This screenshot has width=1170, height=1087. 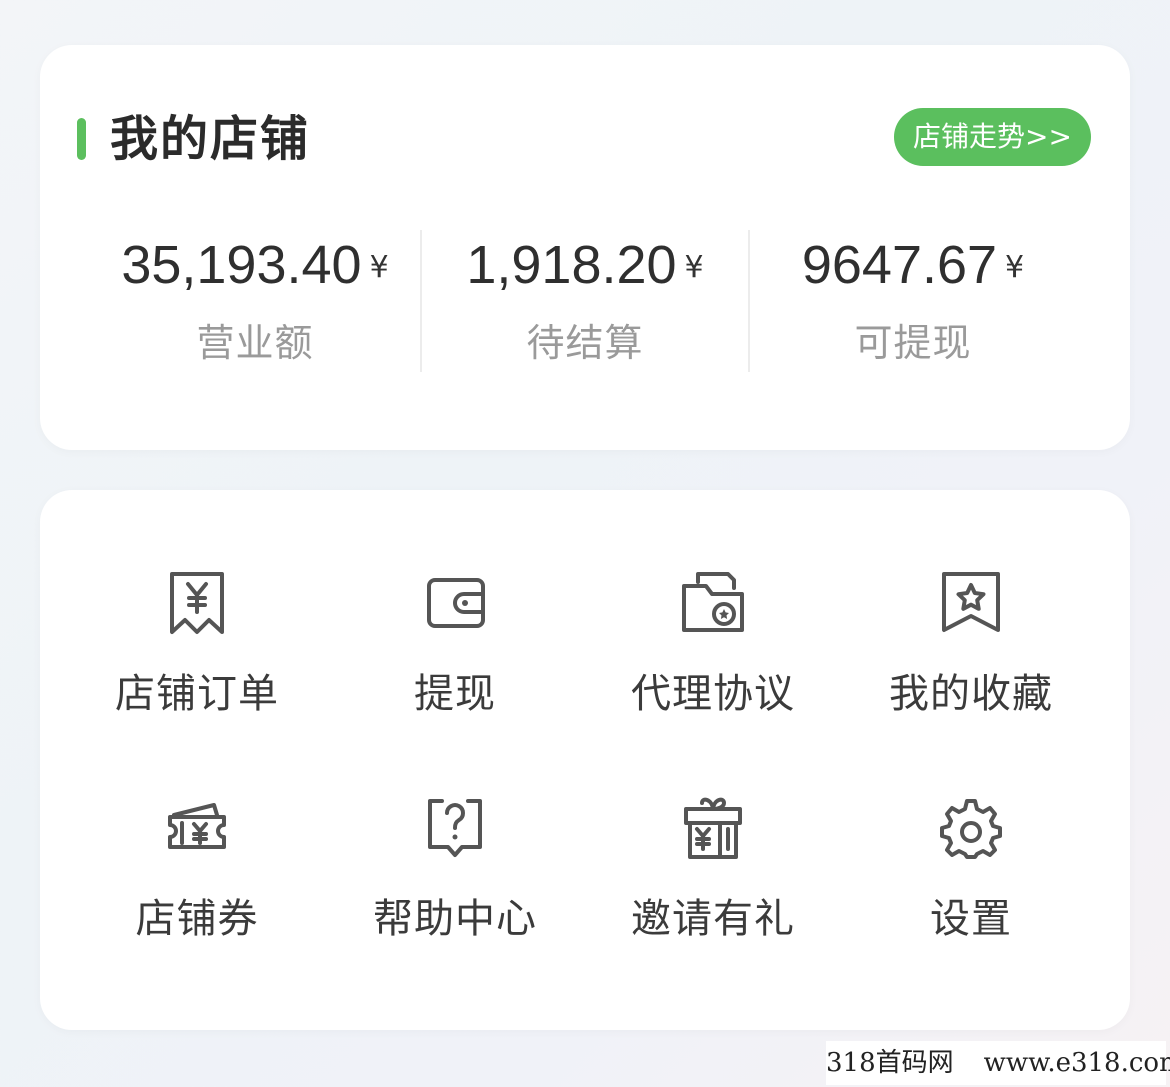 I want to click on menu-item-label: 店铺券, so click(x=197, y=919).